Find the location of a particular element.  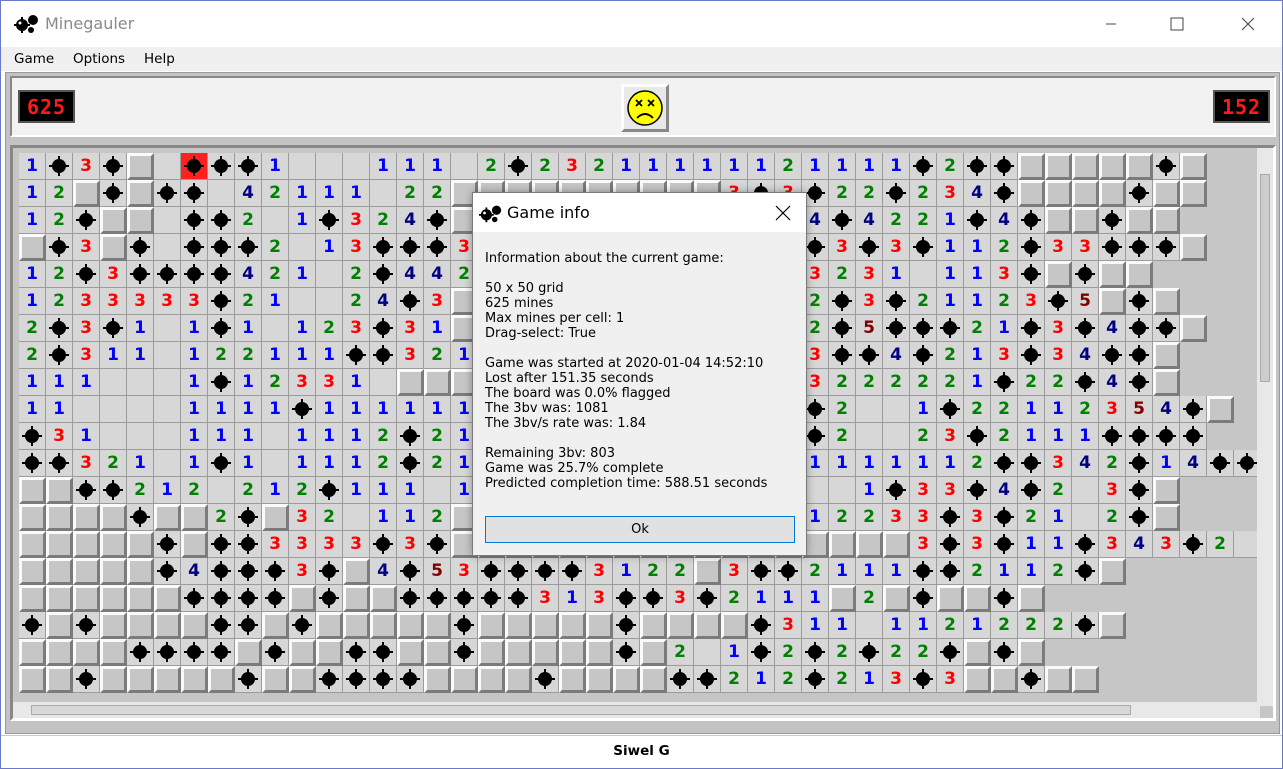

dialog-title-bar: Game info is located at coordinates (639, 212).